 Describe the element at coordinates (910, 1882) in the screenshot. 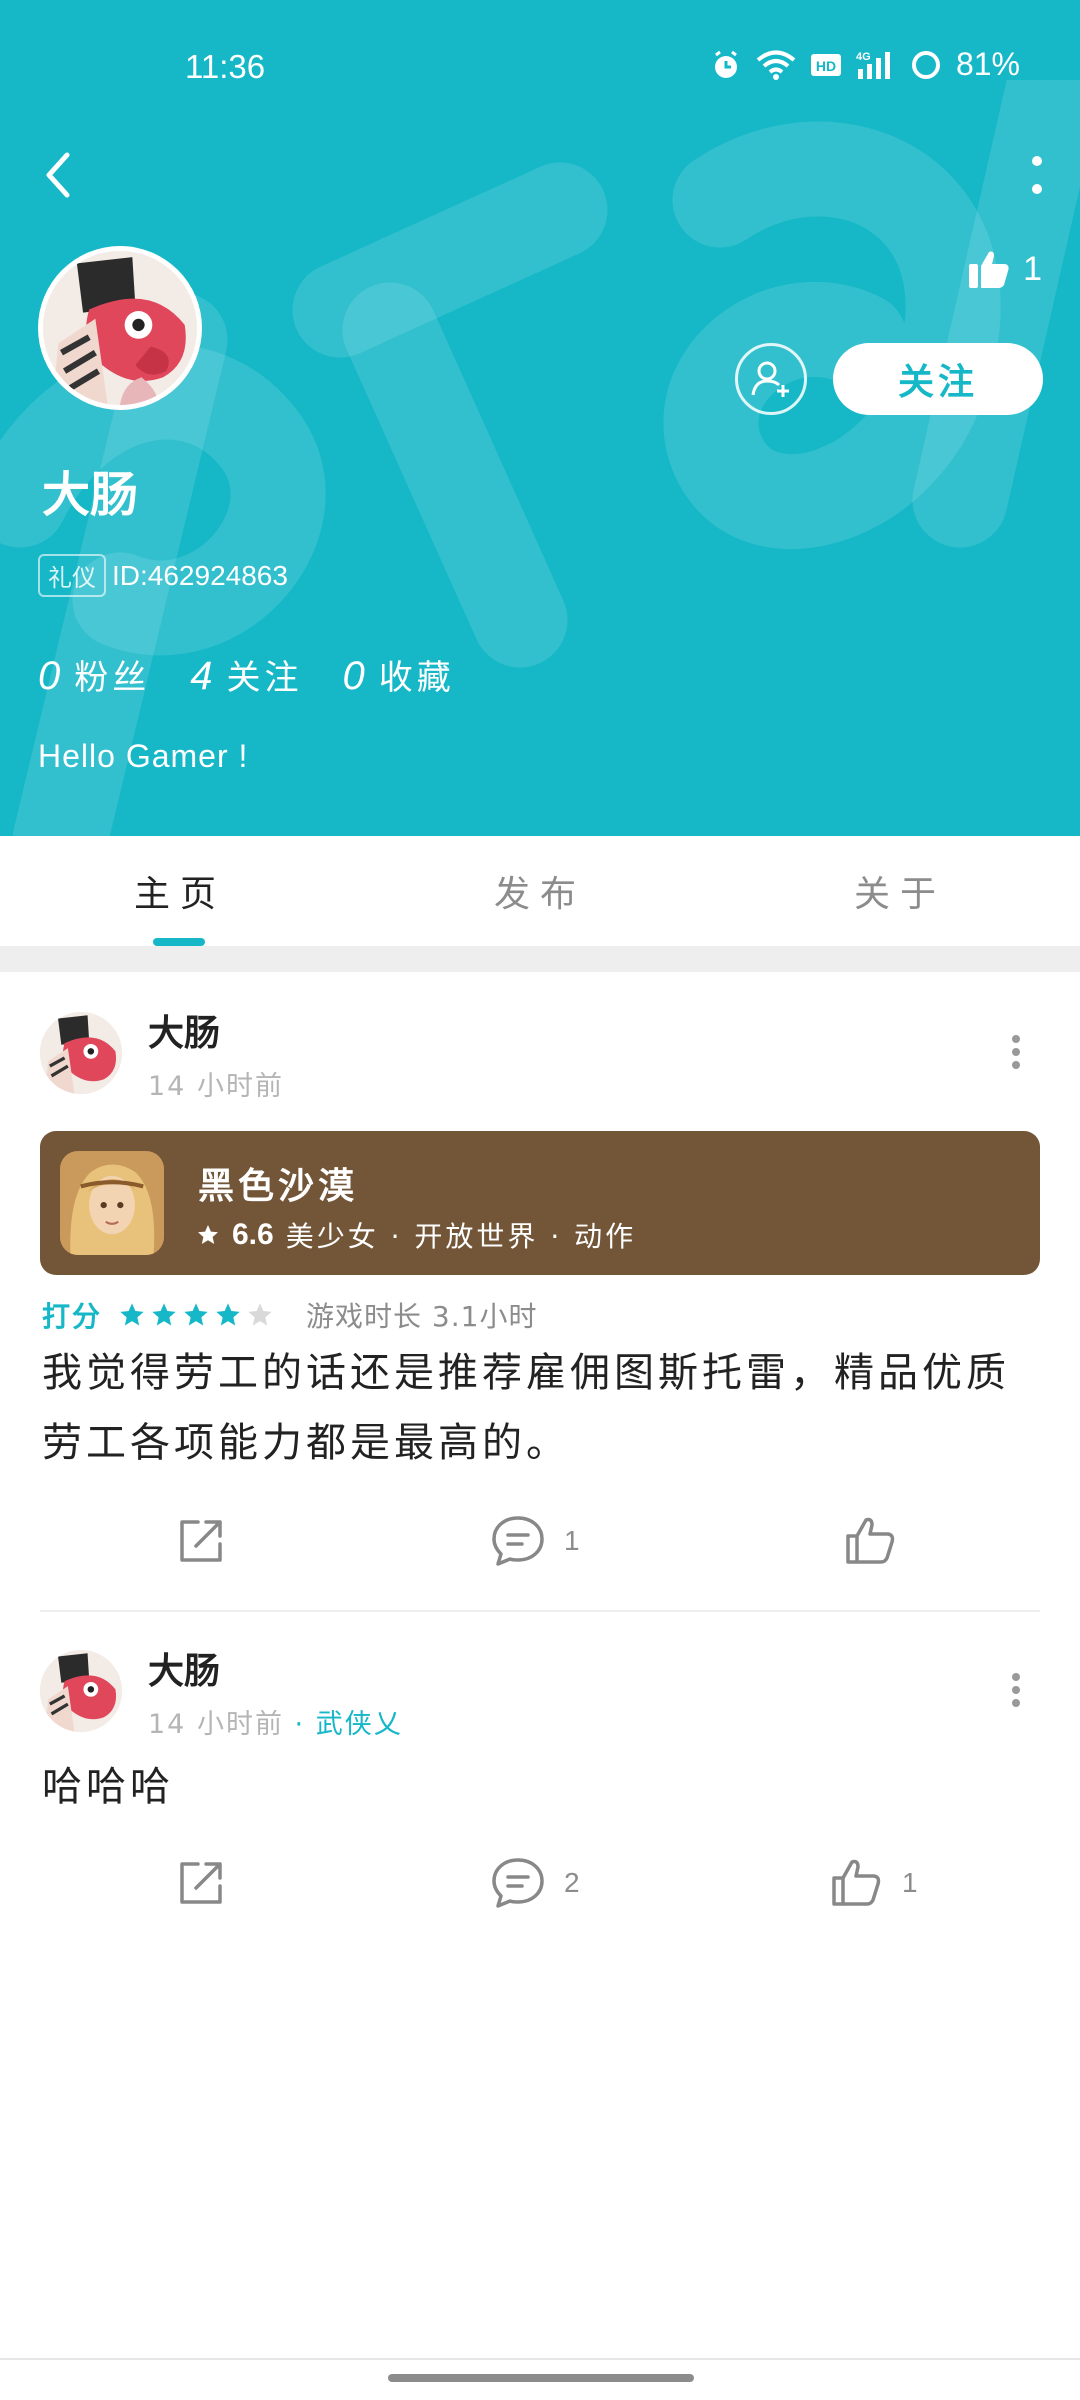

I see `like-count: 1` at that location.